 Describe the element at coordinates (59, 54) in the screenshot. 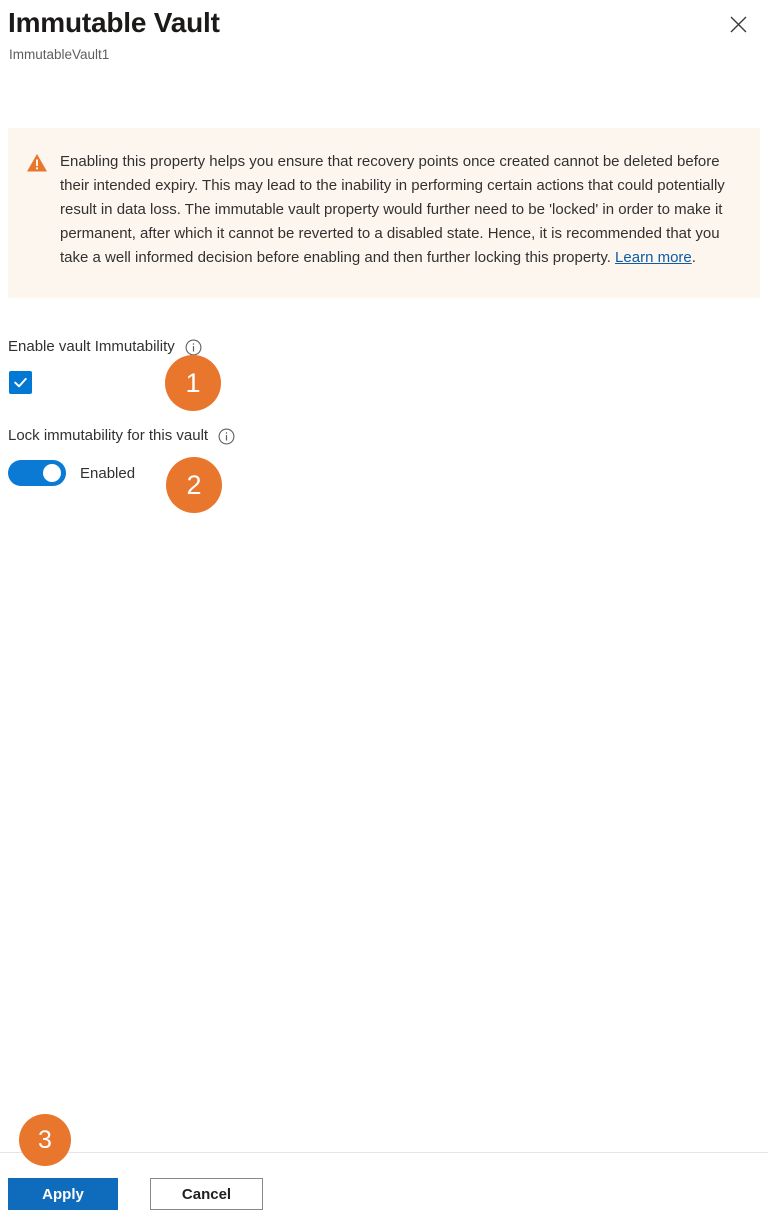

I see `panel-subtitle: ImmutableVault1` at that location.